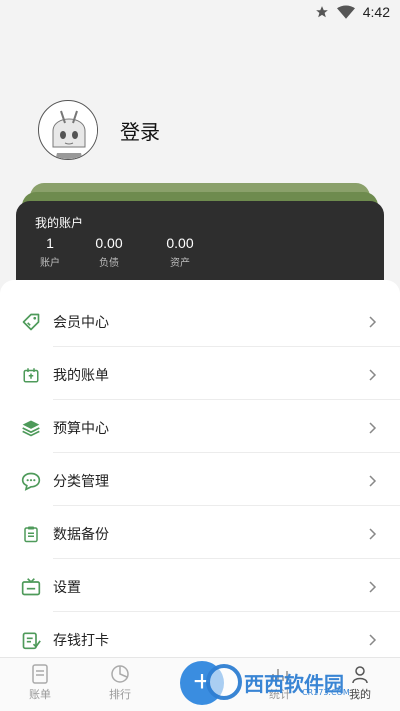 The height and width of the screenshot is (711, 400). What do you see at coordinates (360, 675) in the screenshot?
I see `user-icon` at bounding box center [360, 675].